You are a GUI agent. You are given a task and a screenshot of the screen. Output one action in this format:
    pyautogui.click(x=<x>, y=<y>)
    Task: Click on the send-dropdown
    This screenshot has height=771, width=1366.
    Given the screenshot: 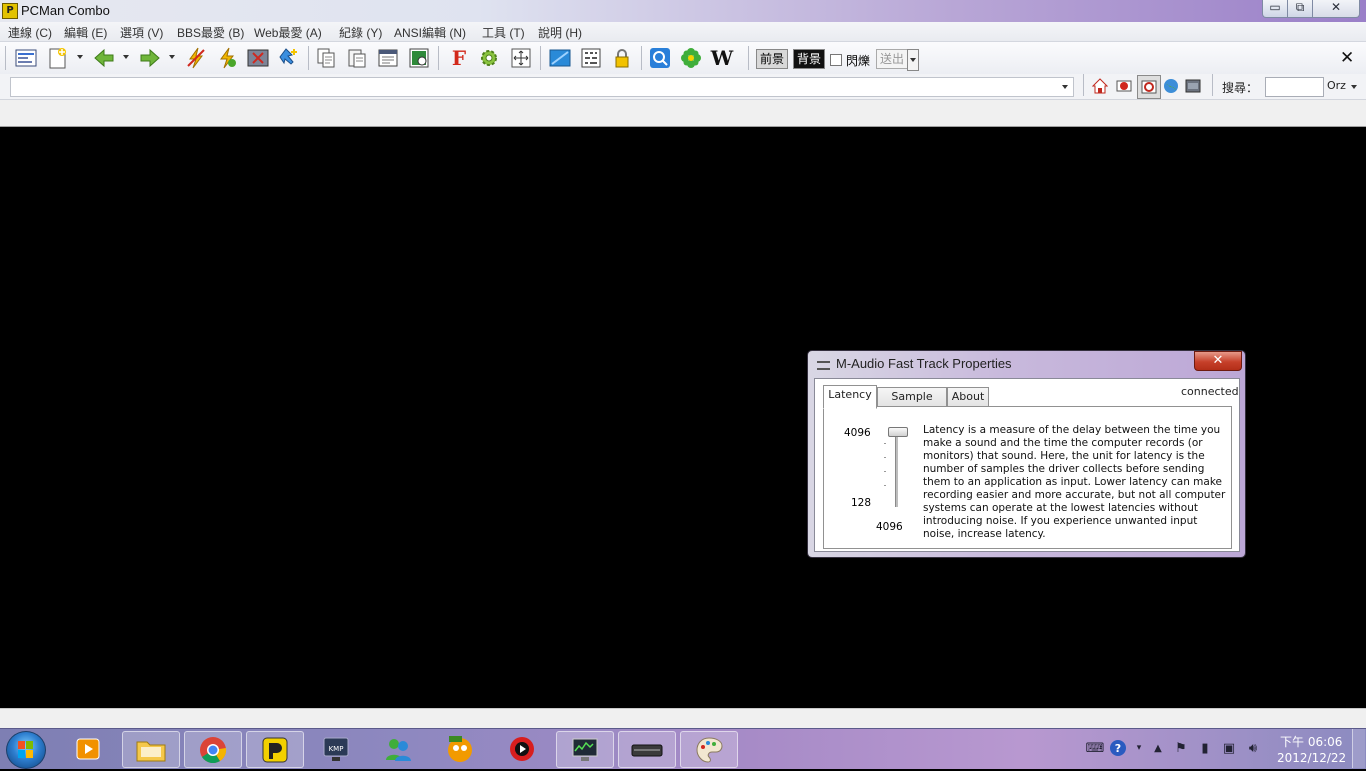 What is the action you would take?
    pyautogui.click(x=913, y=60)
    